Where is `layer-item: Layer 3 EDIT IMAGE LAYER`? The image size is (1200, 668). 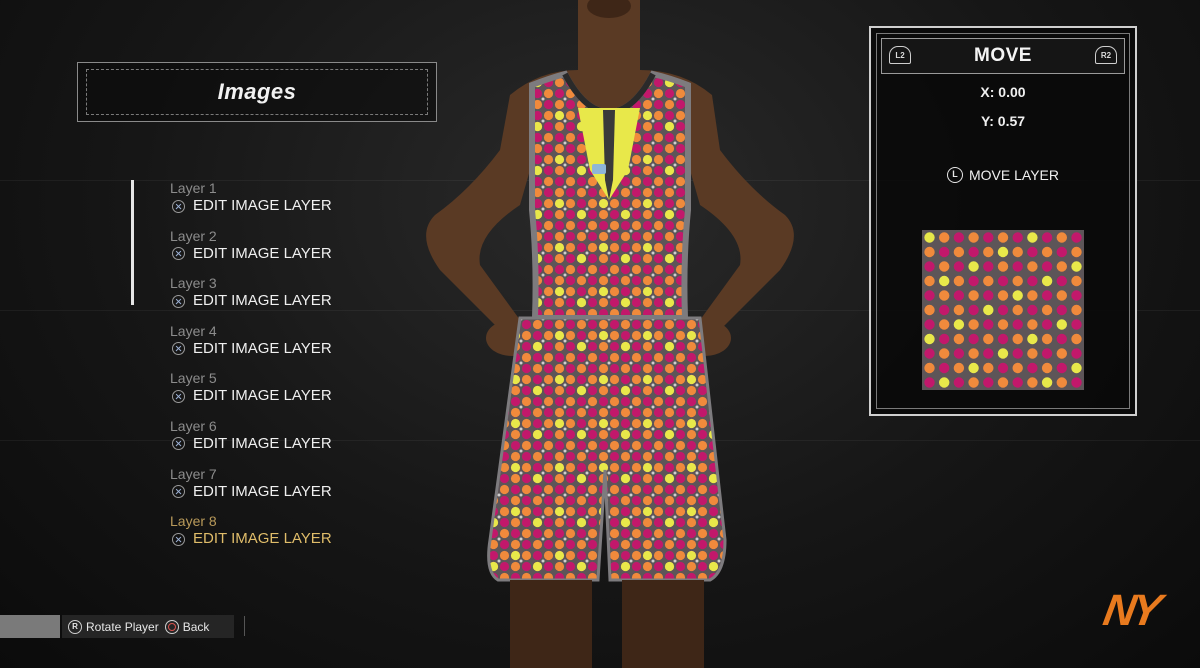 layer-item: Layer 3 EDIT IMAGE LAYER is located at coordinates (290, 298).